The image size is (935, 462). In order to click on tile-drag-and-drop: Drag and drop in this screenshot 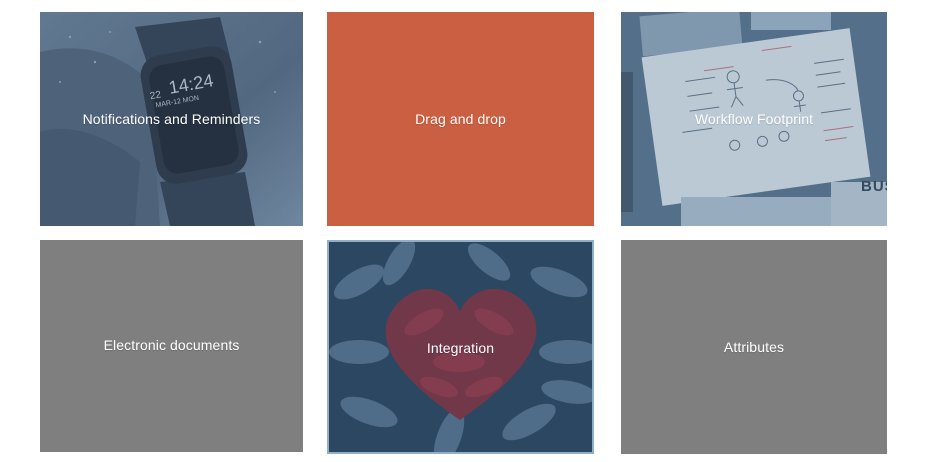, I will do `click(460, 119)`.